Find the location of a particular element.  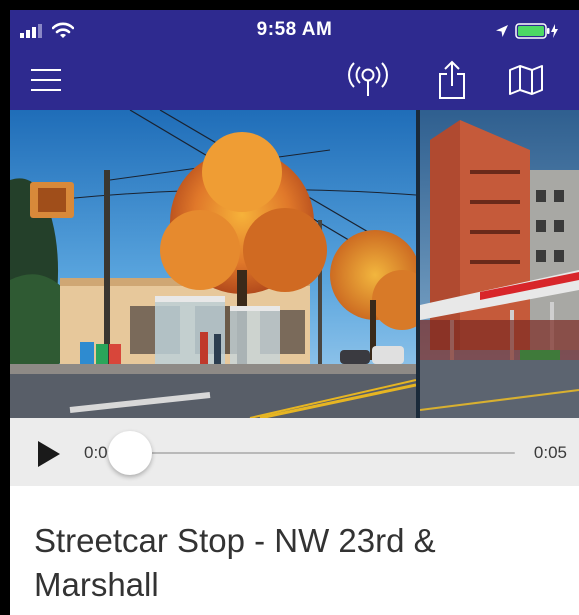

progress-thumb is located at coordinates (130, 453).